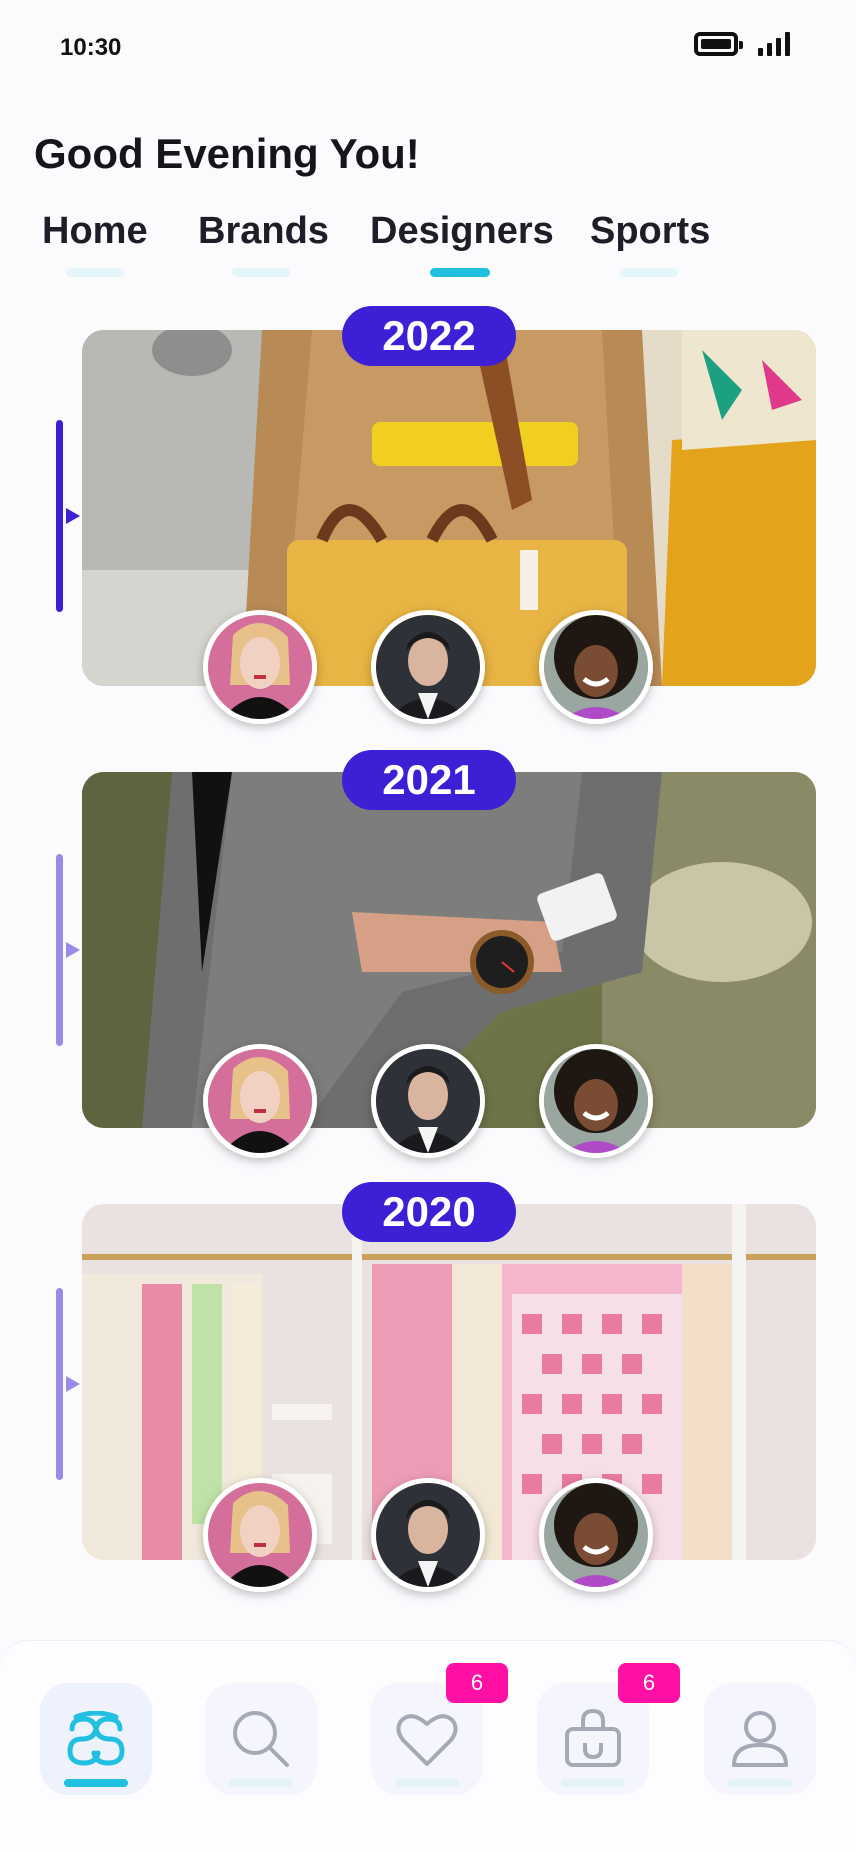 The width and height of the screenshot is (856, 1852). What do you see at coordinates (593, 1783) in the screenshot?
I see `nav-bag-indicator` at bounding box center [593, 1783].